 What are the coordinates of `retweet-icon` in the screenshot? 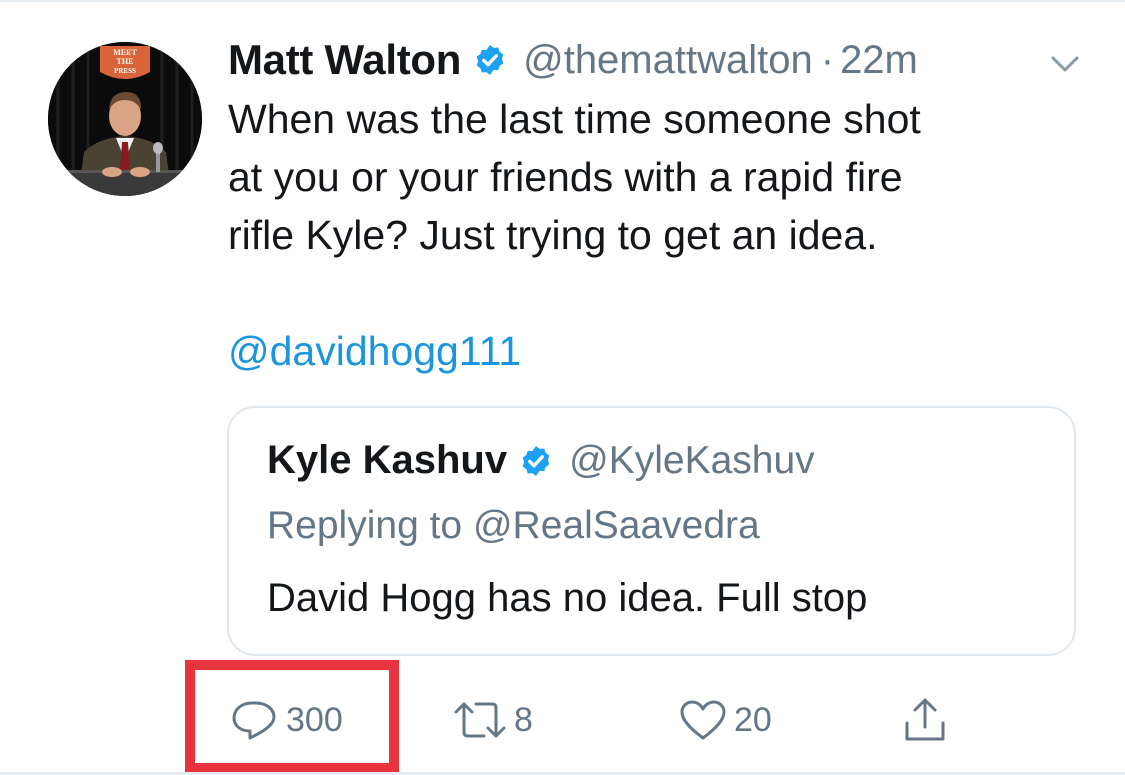 It's located at (480, 720).